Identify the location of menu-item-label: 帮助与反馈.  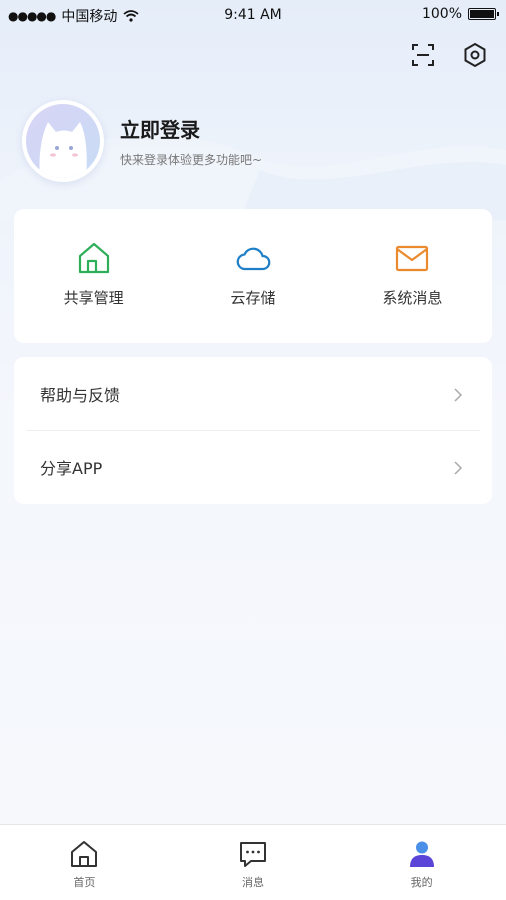
(80, 395).